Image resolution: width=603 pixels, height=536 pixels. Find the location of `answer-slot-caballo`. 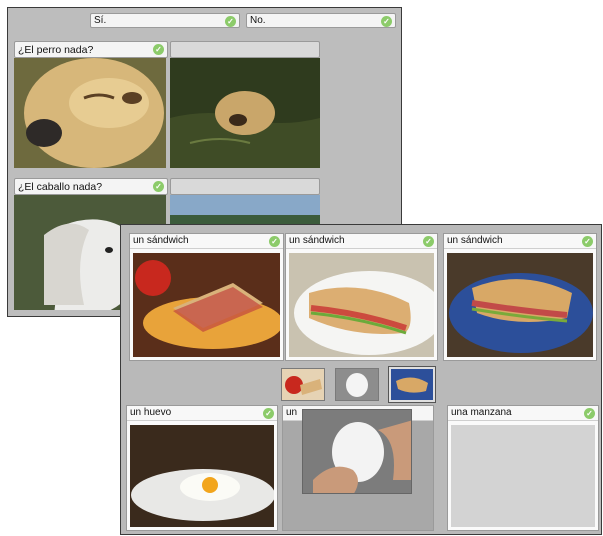

answer-slot-caballo is located at coordinates (245, 186).